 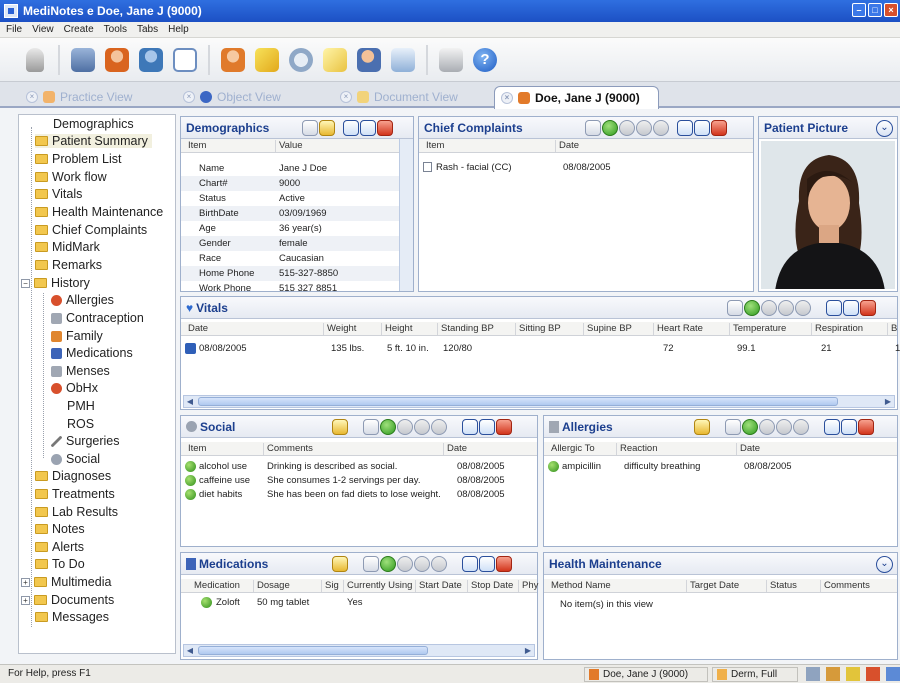 What do you see at coordinates (369, 60) in the screenshot?
I see `user-edit-icon` at bounding box center [369, 60].